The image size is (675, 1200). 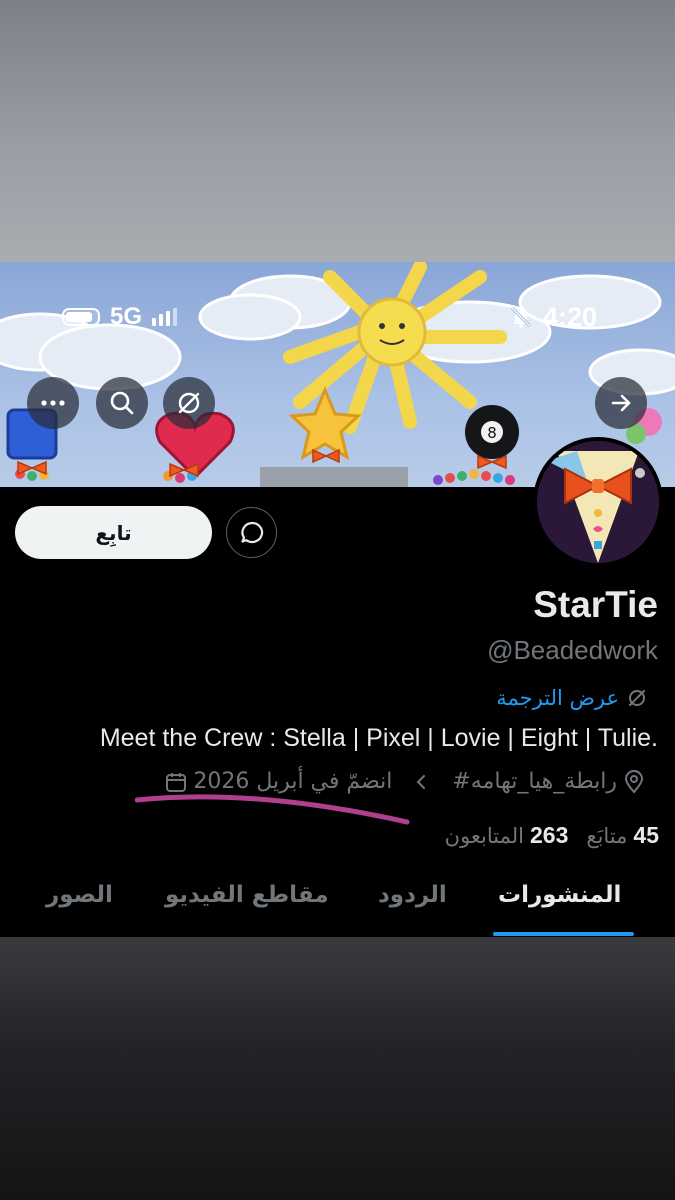 I want to click on battery-icon, so click(x=81, y=317).